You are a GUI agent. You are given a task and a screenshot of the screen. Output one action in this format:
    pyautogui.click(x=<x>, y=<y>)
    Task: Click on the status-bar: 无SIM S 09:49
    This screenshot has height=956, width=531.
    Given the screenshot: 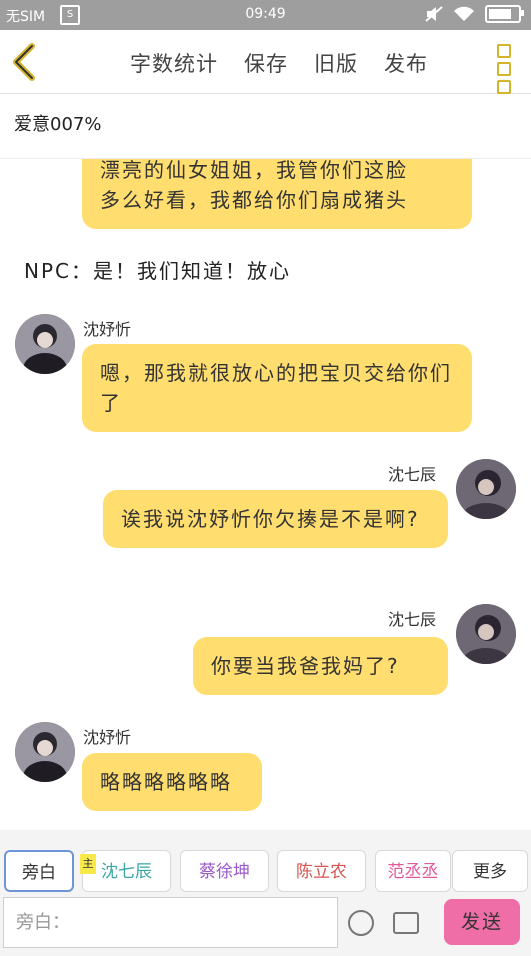 What is the action you would take?
    pyautogui.click(x=265, y=15)
    